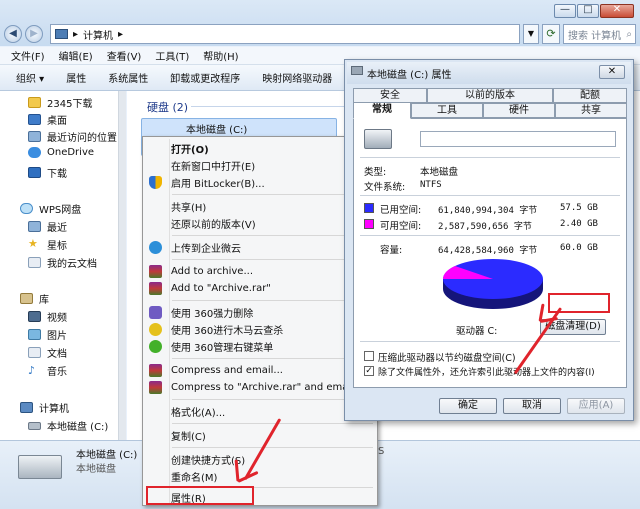 The width and height of the screenshot is (640, 509). I want to click on nav-item-label: 本地磁盘 (C:), so click(78, 427).